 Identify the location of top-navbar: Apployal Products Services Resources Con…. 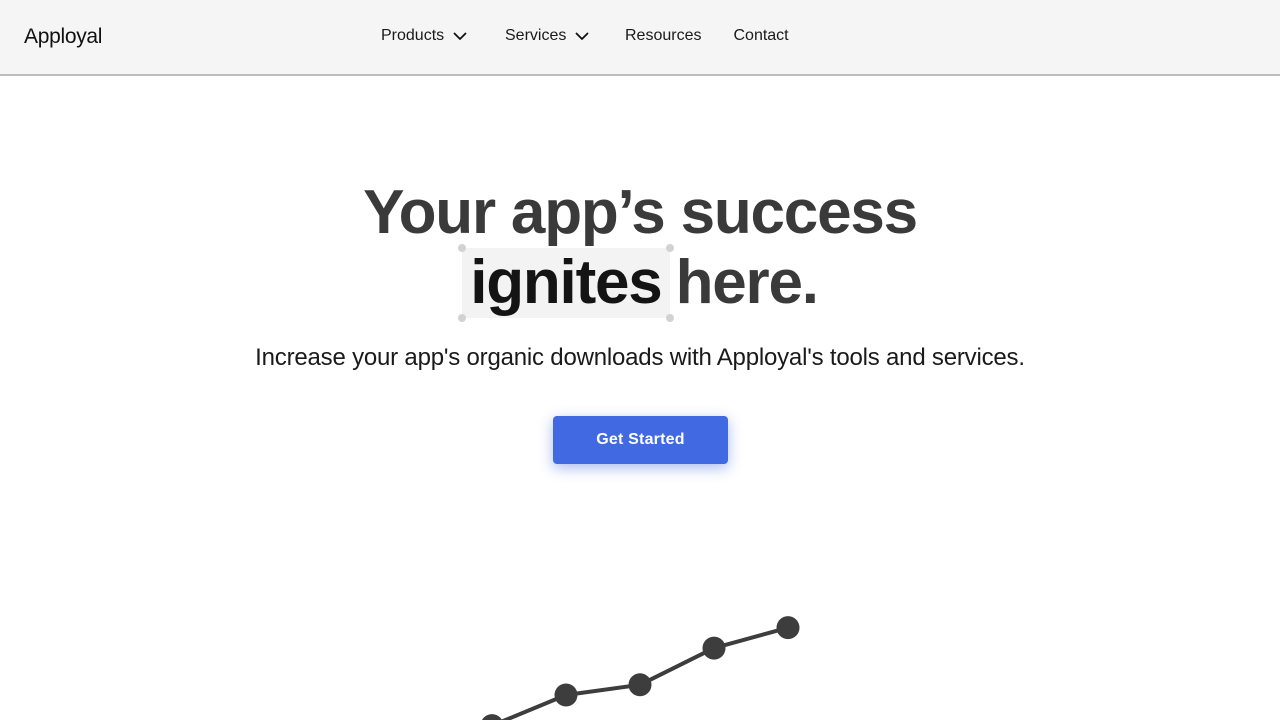
(640, 38).